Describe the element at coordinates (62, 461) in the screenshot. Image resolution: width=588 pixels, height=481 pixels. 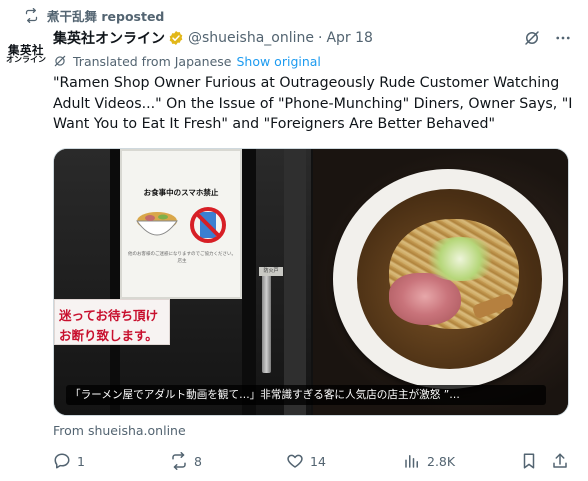
I see `reply-icon` at that location.